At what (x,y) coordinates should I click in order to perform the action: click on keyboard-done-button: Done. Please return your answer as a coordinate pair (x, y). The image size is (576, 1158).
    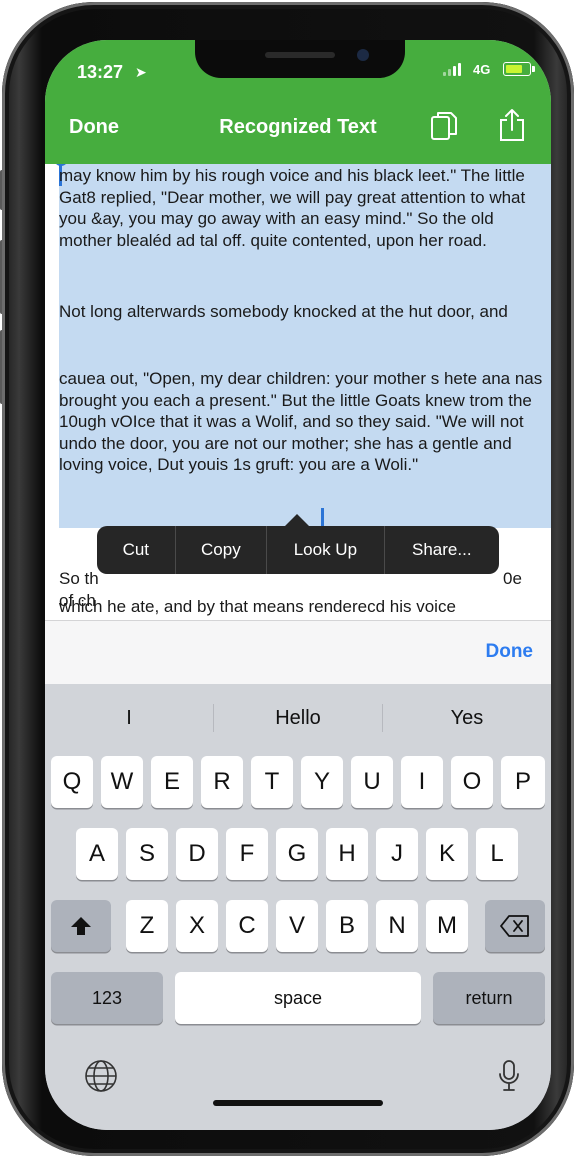
    Looking at the image, I should click on (510, 652).